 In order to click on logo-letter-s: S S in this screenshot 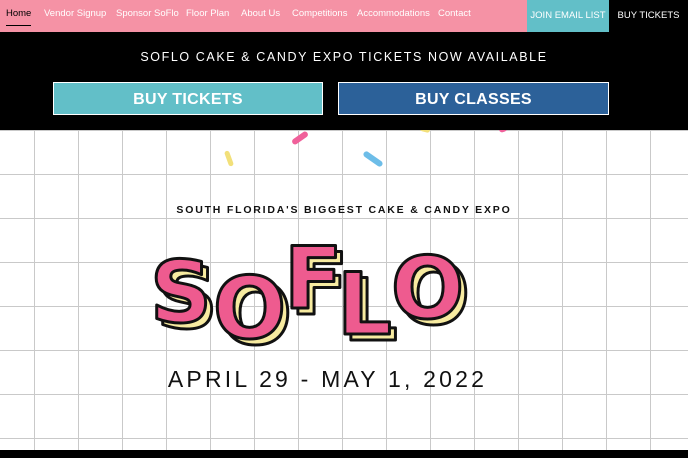, I will do `click(184, 296)`.